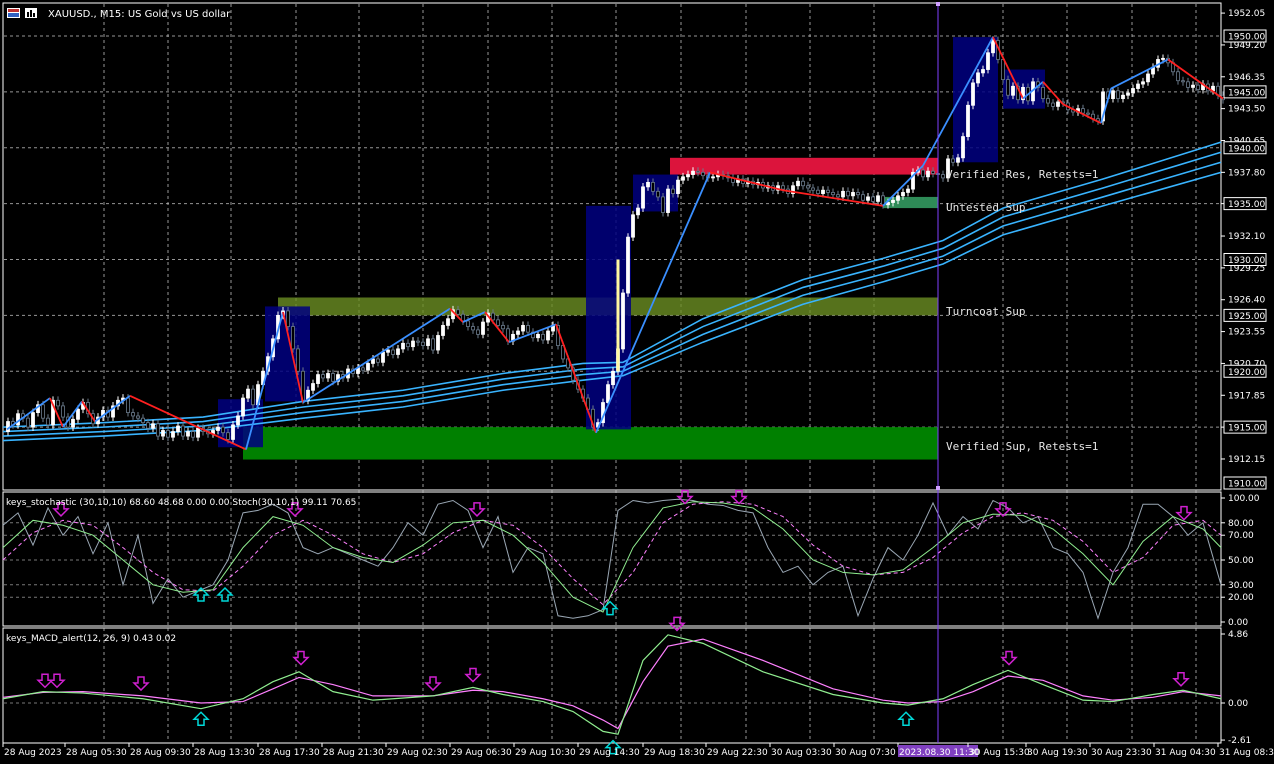  Describe the element at coordinates (1246, 429) in the screenshot. I see `price-level-label: 1915.00` at that location.